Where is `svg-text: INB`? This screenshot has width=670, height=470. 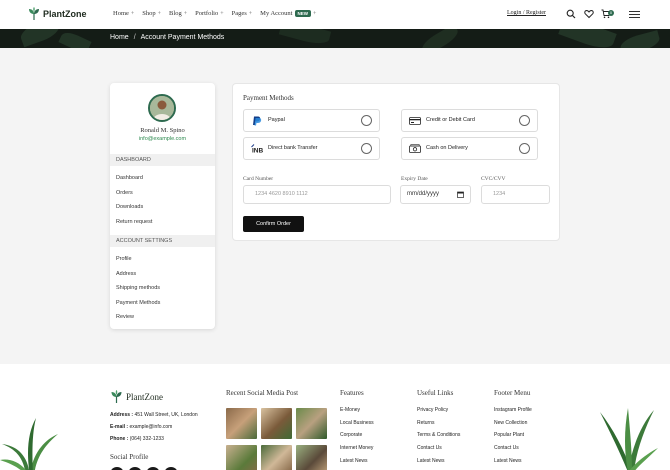
svg-text: INB is located at coordinates (257, 151).